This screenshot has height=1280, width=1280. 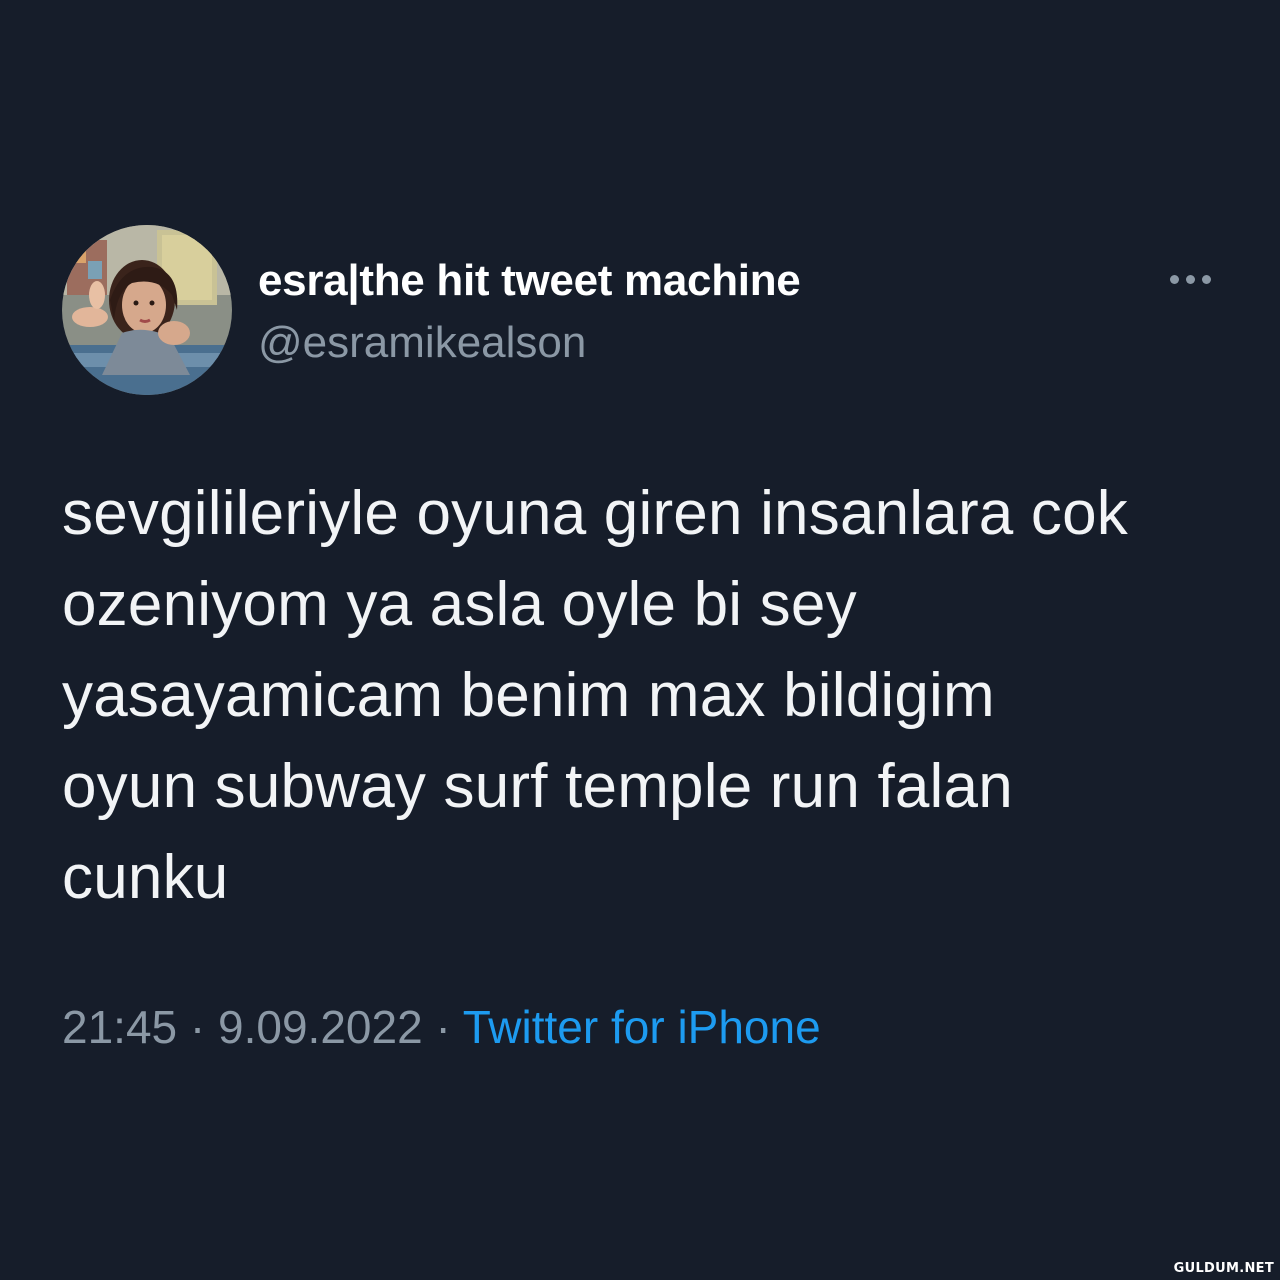 What do you see at coordinates (422, 343) in the screenshot?
I see `author-handle: @esramikealson` at bounding box center [422, 343].